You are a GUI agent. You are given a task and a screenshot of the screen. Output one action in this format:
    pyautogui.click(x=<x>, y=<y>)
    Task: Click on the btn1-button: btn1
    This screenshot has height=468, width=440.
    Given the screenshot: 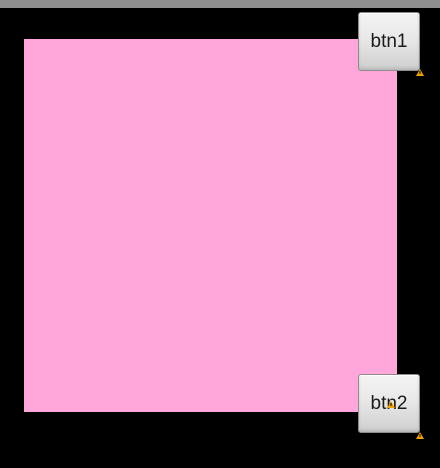 What is the action you would take?
    pyautogui.click(x=389, y=41)
    